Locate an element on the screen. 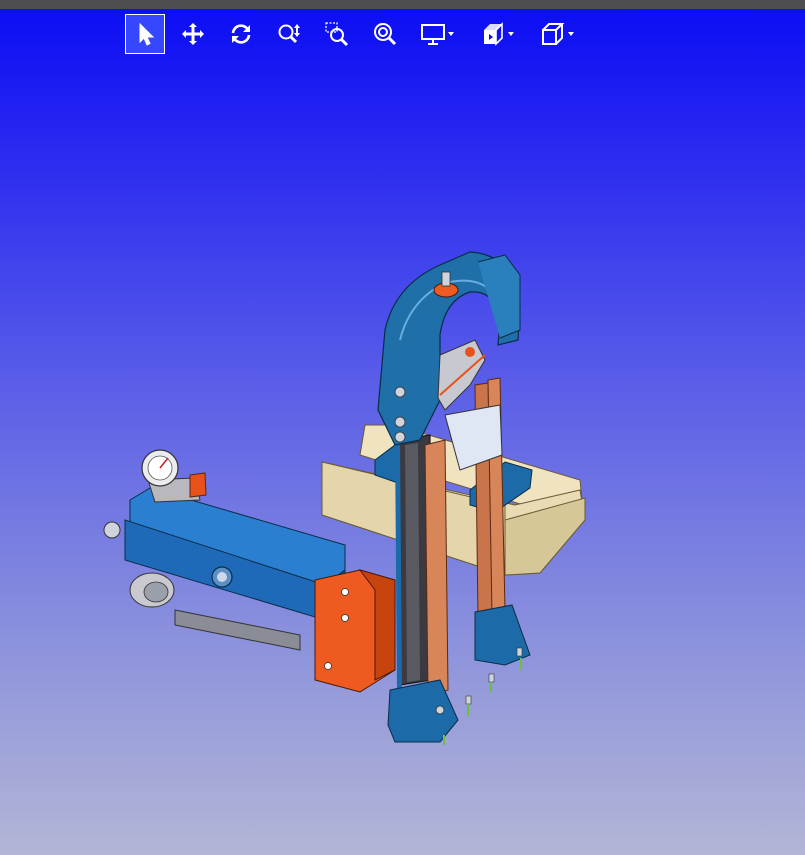  rotate-tool-button is located at coordinates (241, 34).